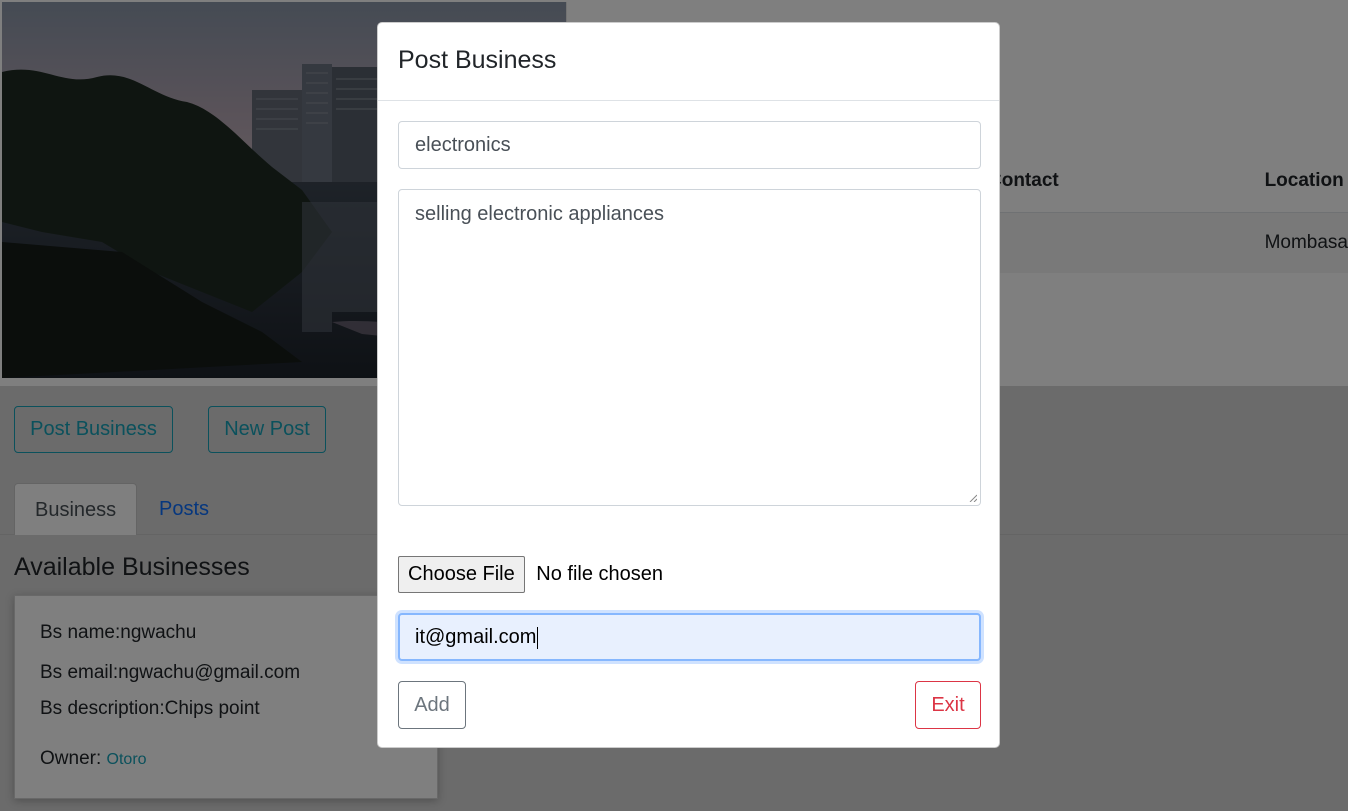  I want to click on email-value: it@gmail.com, so click(476, 637).